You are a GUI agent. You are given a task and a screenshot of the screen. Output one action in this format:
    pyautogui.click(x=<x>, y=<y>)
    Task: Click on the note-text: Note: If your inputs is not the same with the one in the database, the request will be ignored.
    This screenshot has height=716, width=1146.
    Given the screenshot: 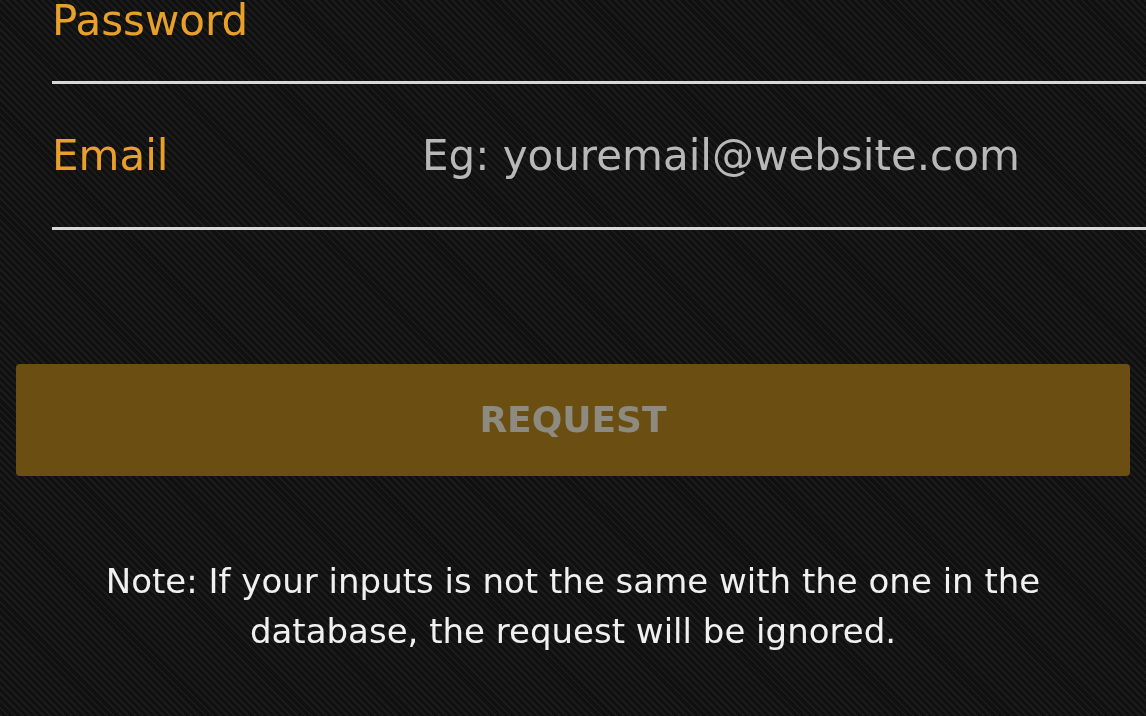 What is the action you would take?
    pyautogui.click(x=573, y=606)
    